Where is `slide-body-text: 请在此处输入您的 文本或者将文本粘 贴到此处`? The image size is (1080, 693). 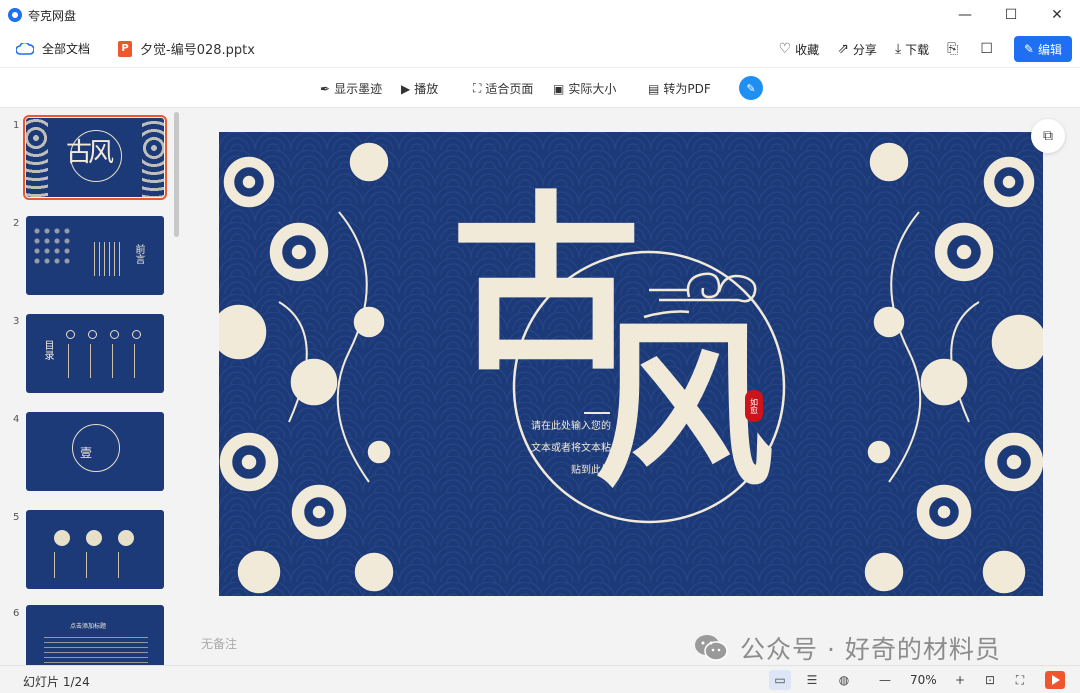
slide-body-text: 请在此处输入您的 文本或者将文本粘 贴到此处 is located at coordinates (549, 449).